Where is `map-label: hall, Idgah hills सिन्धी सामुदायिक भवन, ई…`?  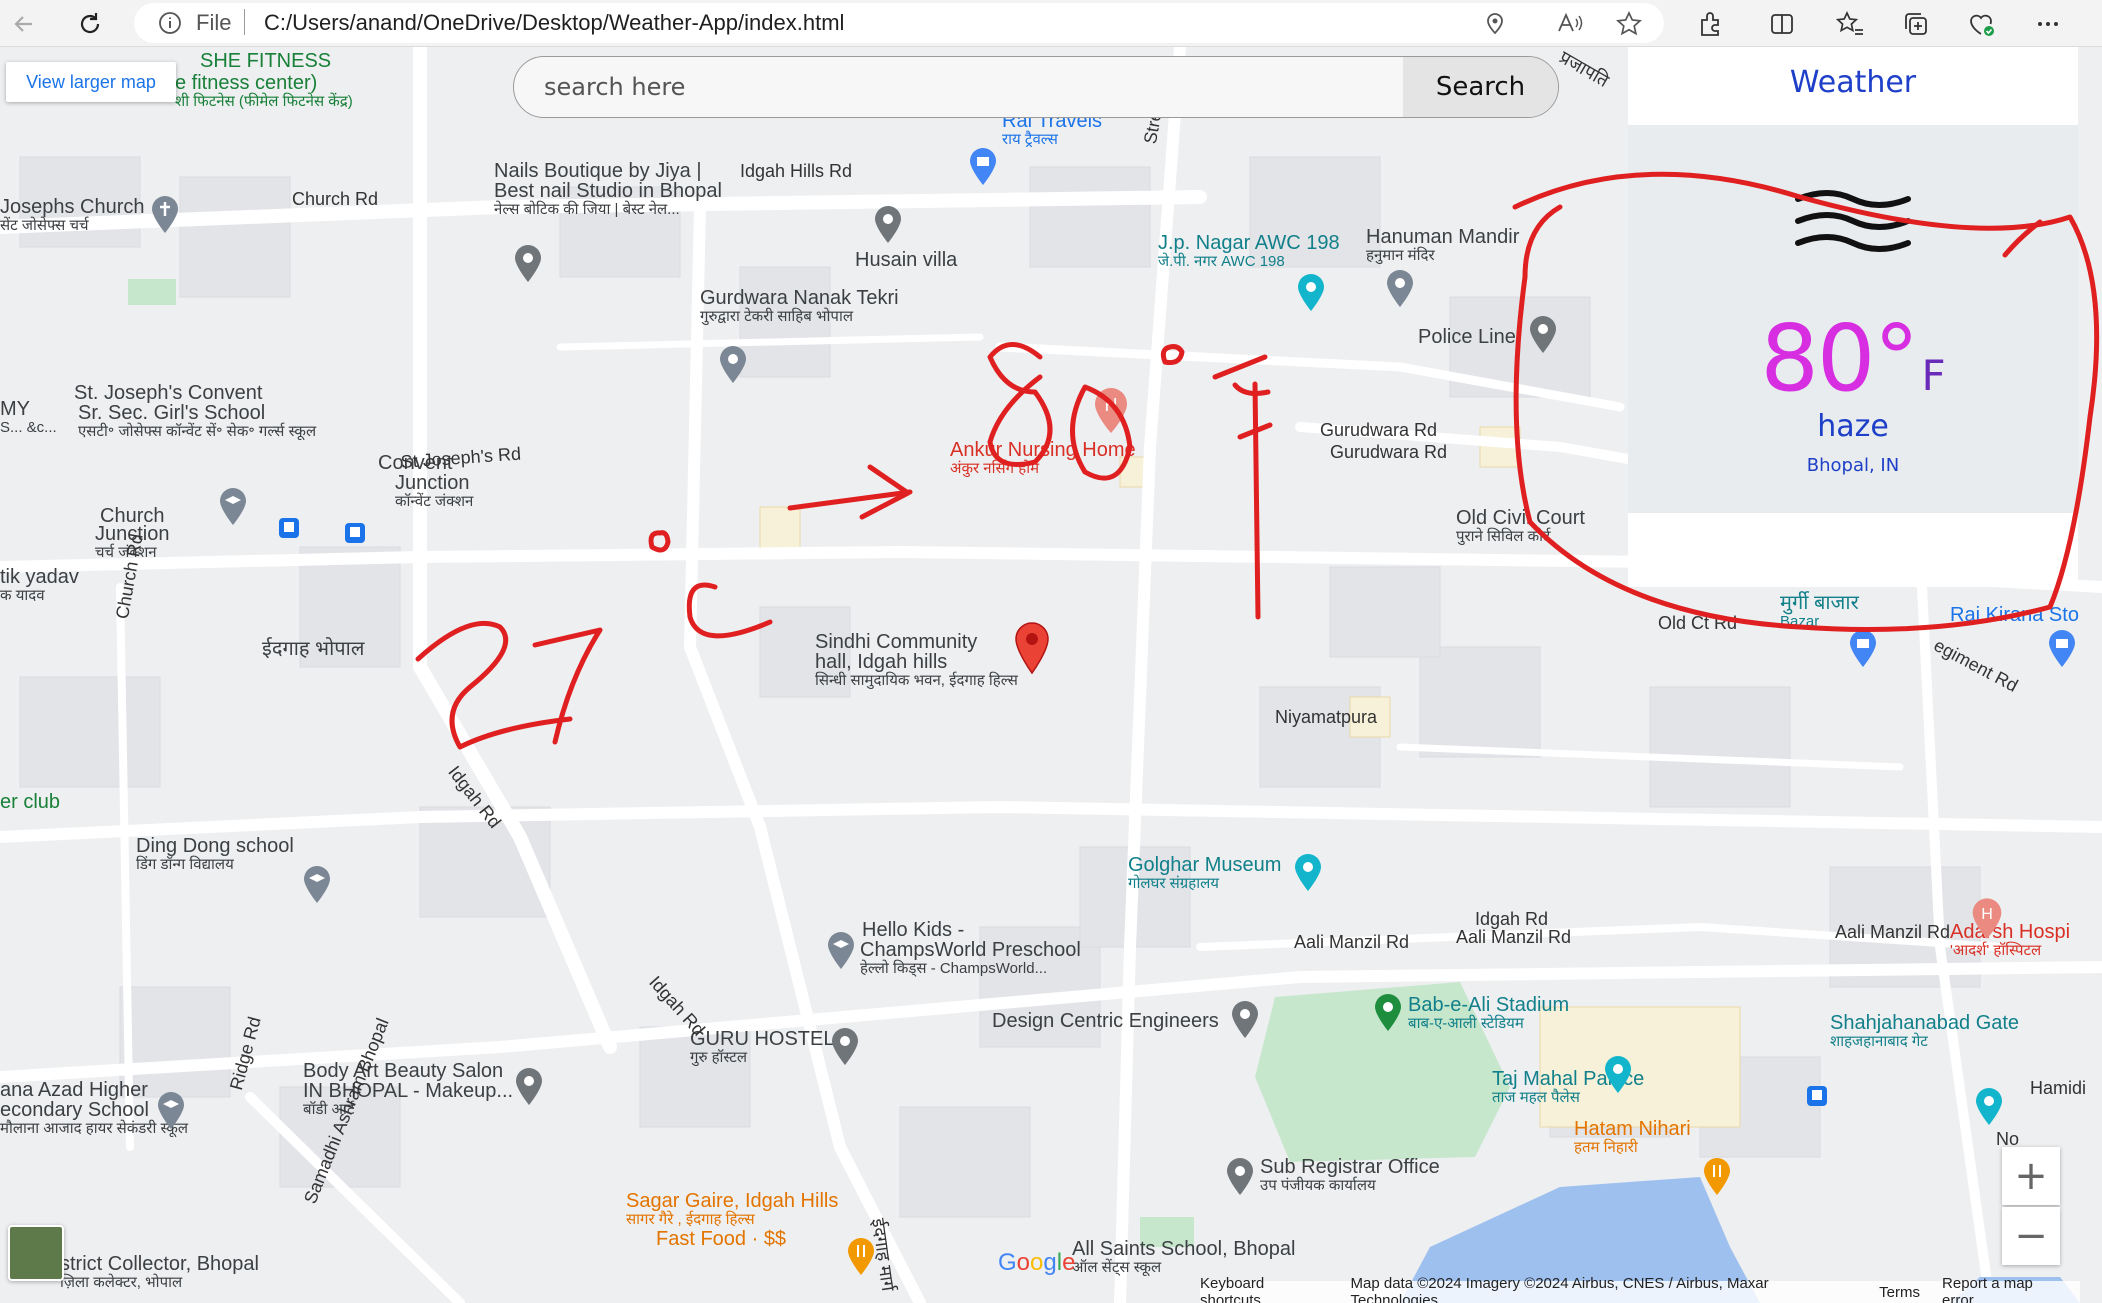 map-label: hall, Idgah hills सिन्धी सामुदायिक भवन, ई… is located at coordinates (916, 670).